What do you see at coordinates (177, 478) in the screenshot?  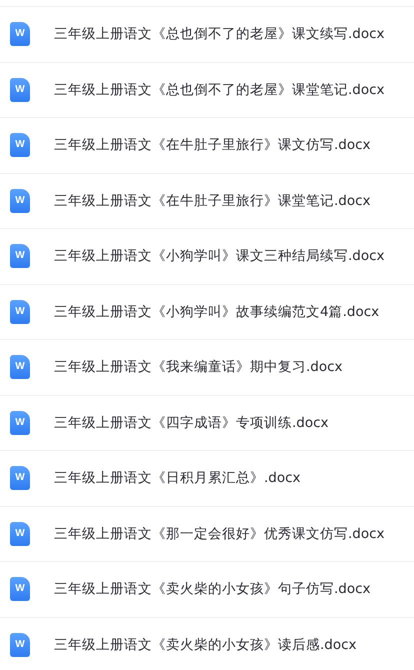 I see `file-name: 三年级上册语文《日积月累汇总》.docx` at bounding box center [177, 478].